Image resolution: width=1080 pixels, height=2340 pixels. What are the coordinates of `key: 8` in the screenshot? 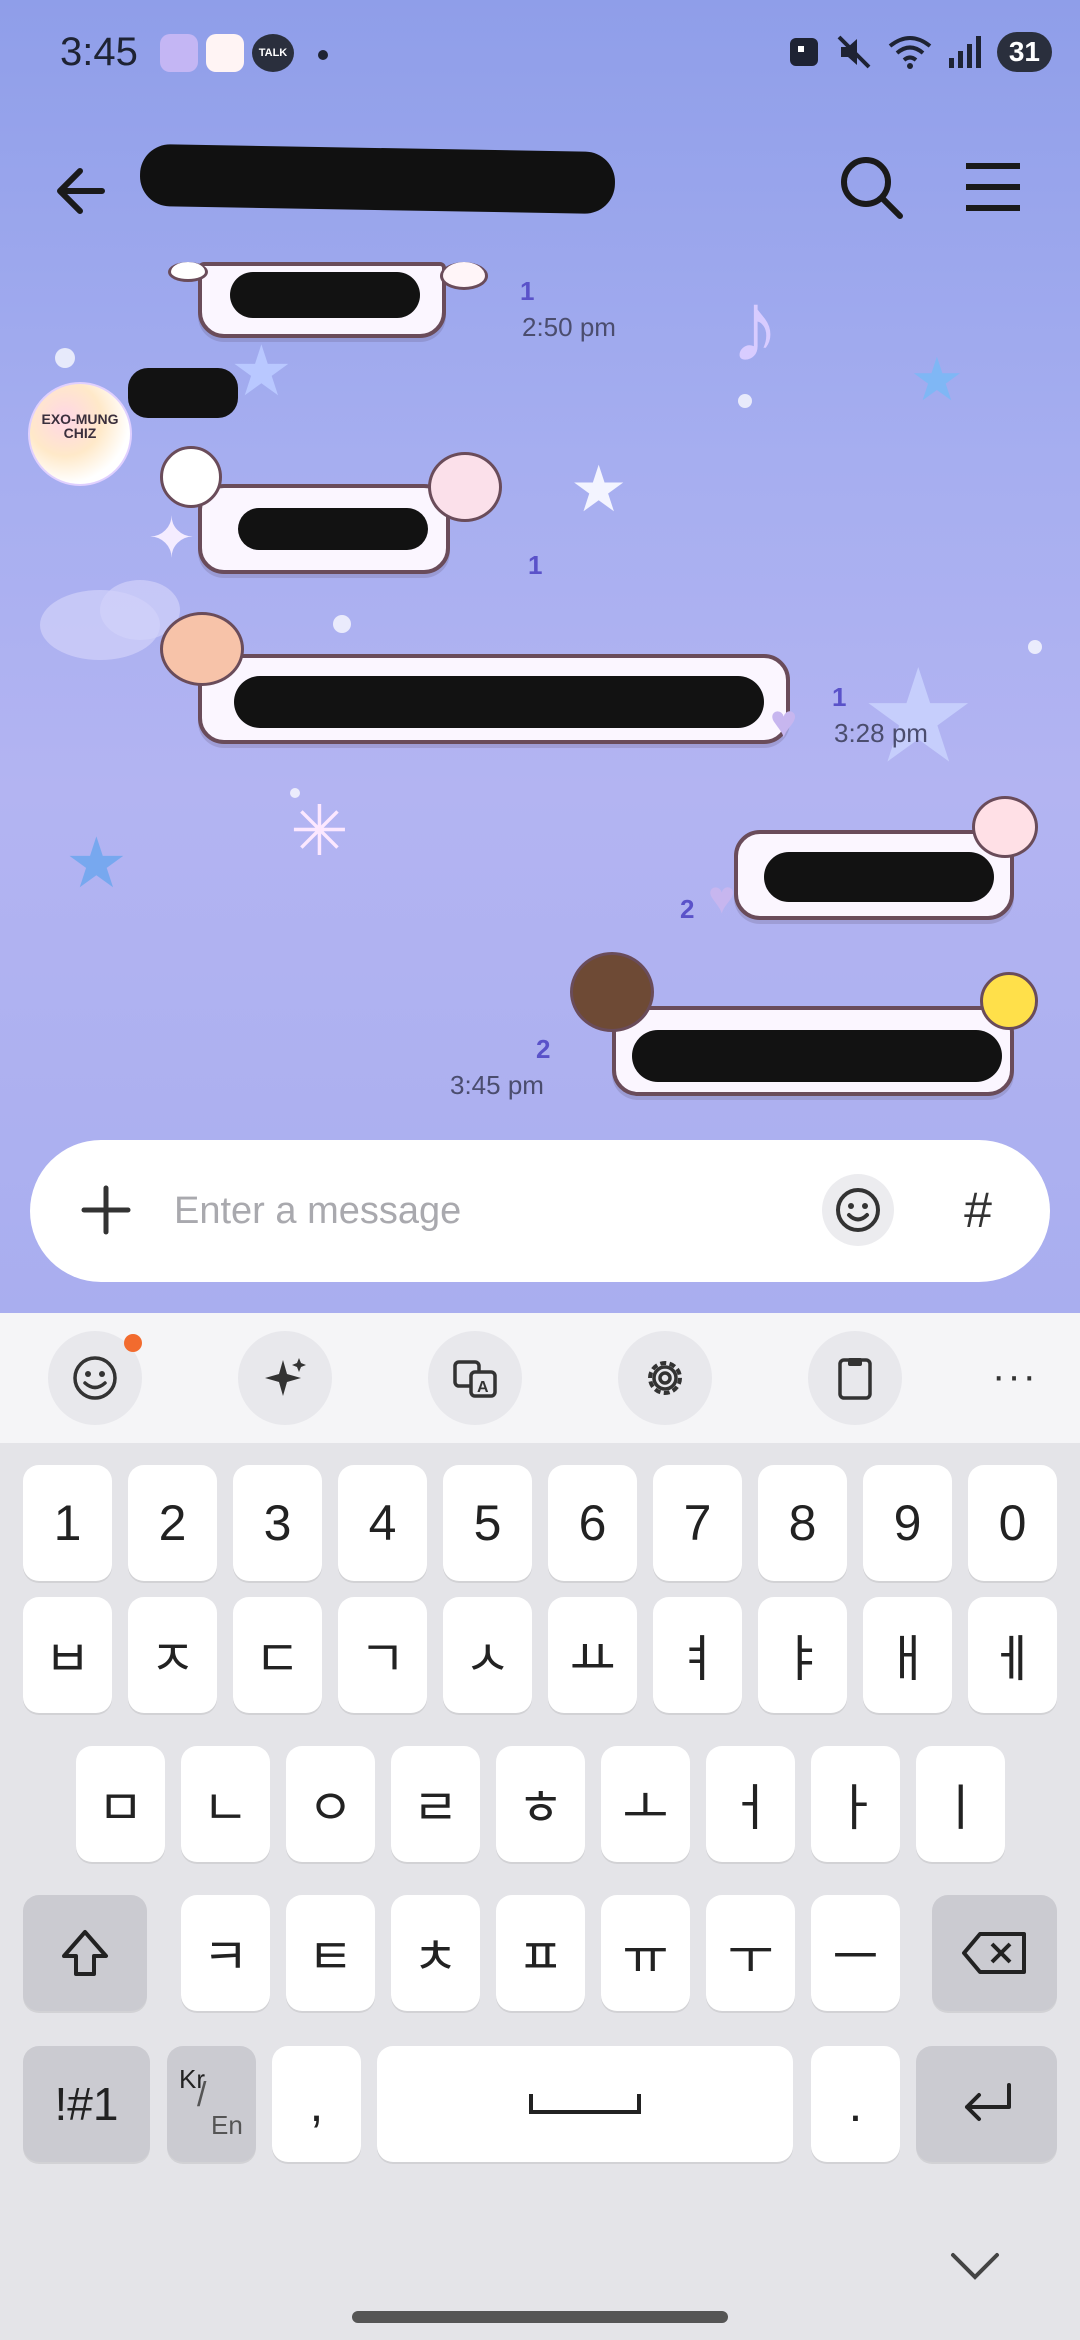 It's located at (802, 1523).